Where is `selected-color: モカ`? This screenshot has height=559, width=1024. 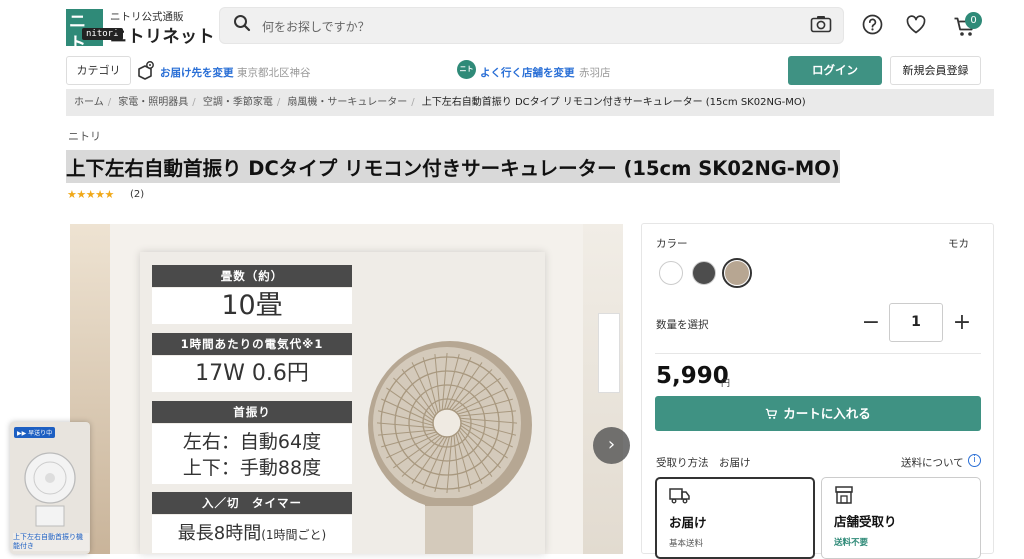 selected-color: モカ is located at coordinates (958, 244).